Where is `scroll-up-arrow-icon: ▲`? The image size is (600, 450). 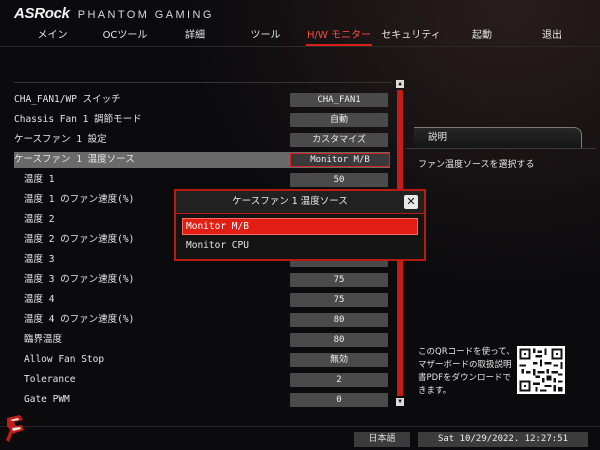
scroll-up-arrow-icon: ▲ is located at coordinates (400, 84).